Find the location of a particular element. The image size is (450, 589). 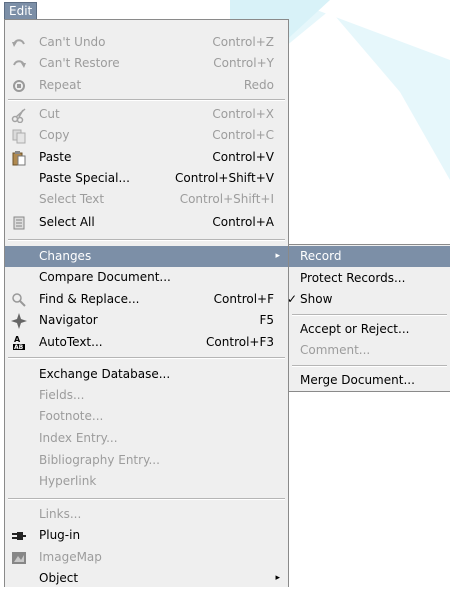

menu-item-navigator: Navigator F5 is located at coordinates (146, 320).